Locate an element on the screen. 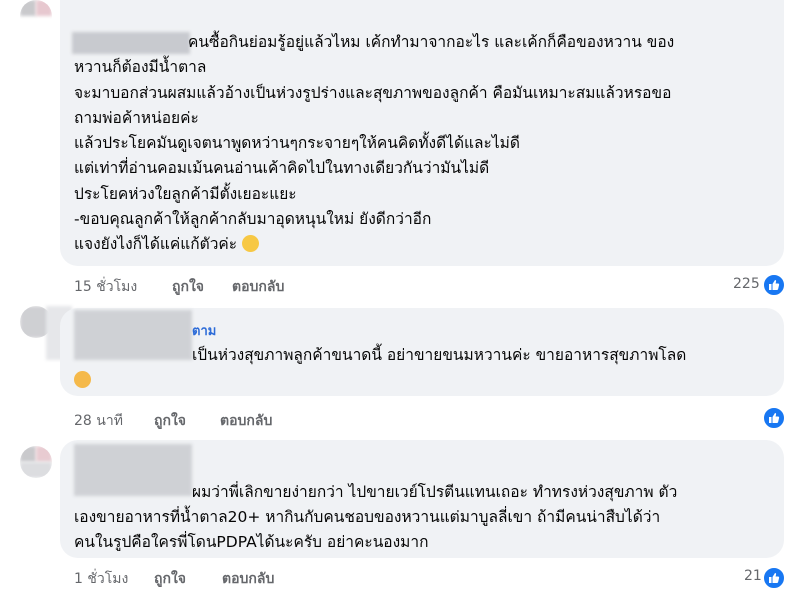  comment-actions: 28 นาที ถูกใจ ตอบกลับ is located at coordinates (224, 420).